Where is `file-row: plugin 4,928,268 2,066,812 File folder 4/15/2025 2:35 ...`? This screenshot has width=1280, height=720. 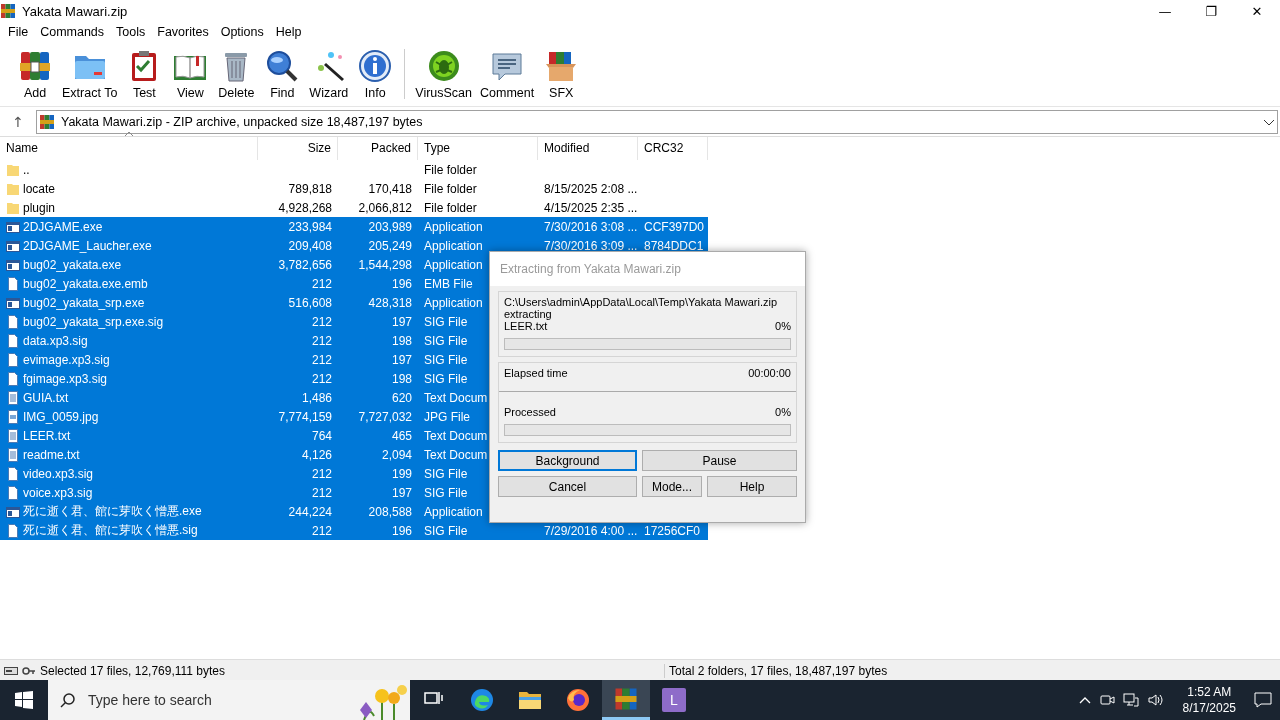
file-row: plugin 4,928,268 2,066,812 File folder 4/15/2025 2:35 ... is located at coordinates (354, 207).